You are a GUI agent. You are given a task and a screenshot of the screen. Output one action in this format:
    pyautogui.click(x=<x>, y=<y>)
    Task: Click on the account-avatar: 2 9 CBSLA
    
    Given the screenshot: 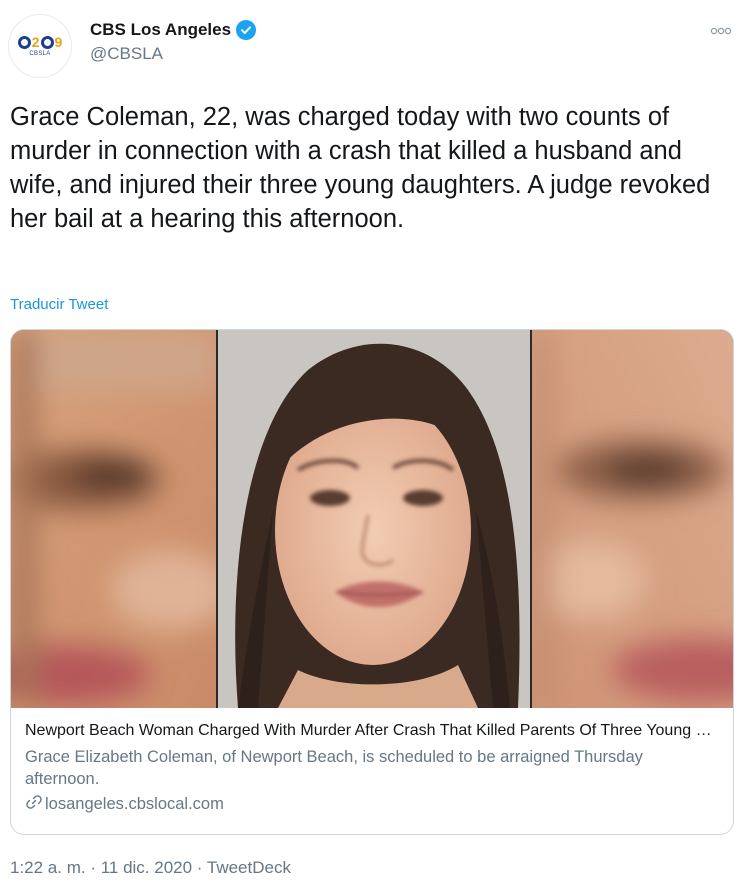 What is the action you would take?
    pyautogui.click(x=40, y=46)
    